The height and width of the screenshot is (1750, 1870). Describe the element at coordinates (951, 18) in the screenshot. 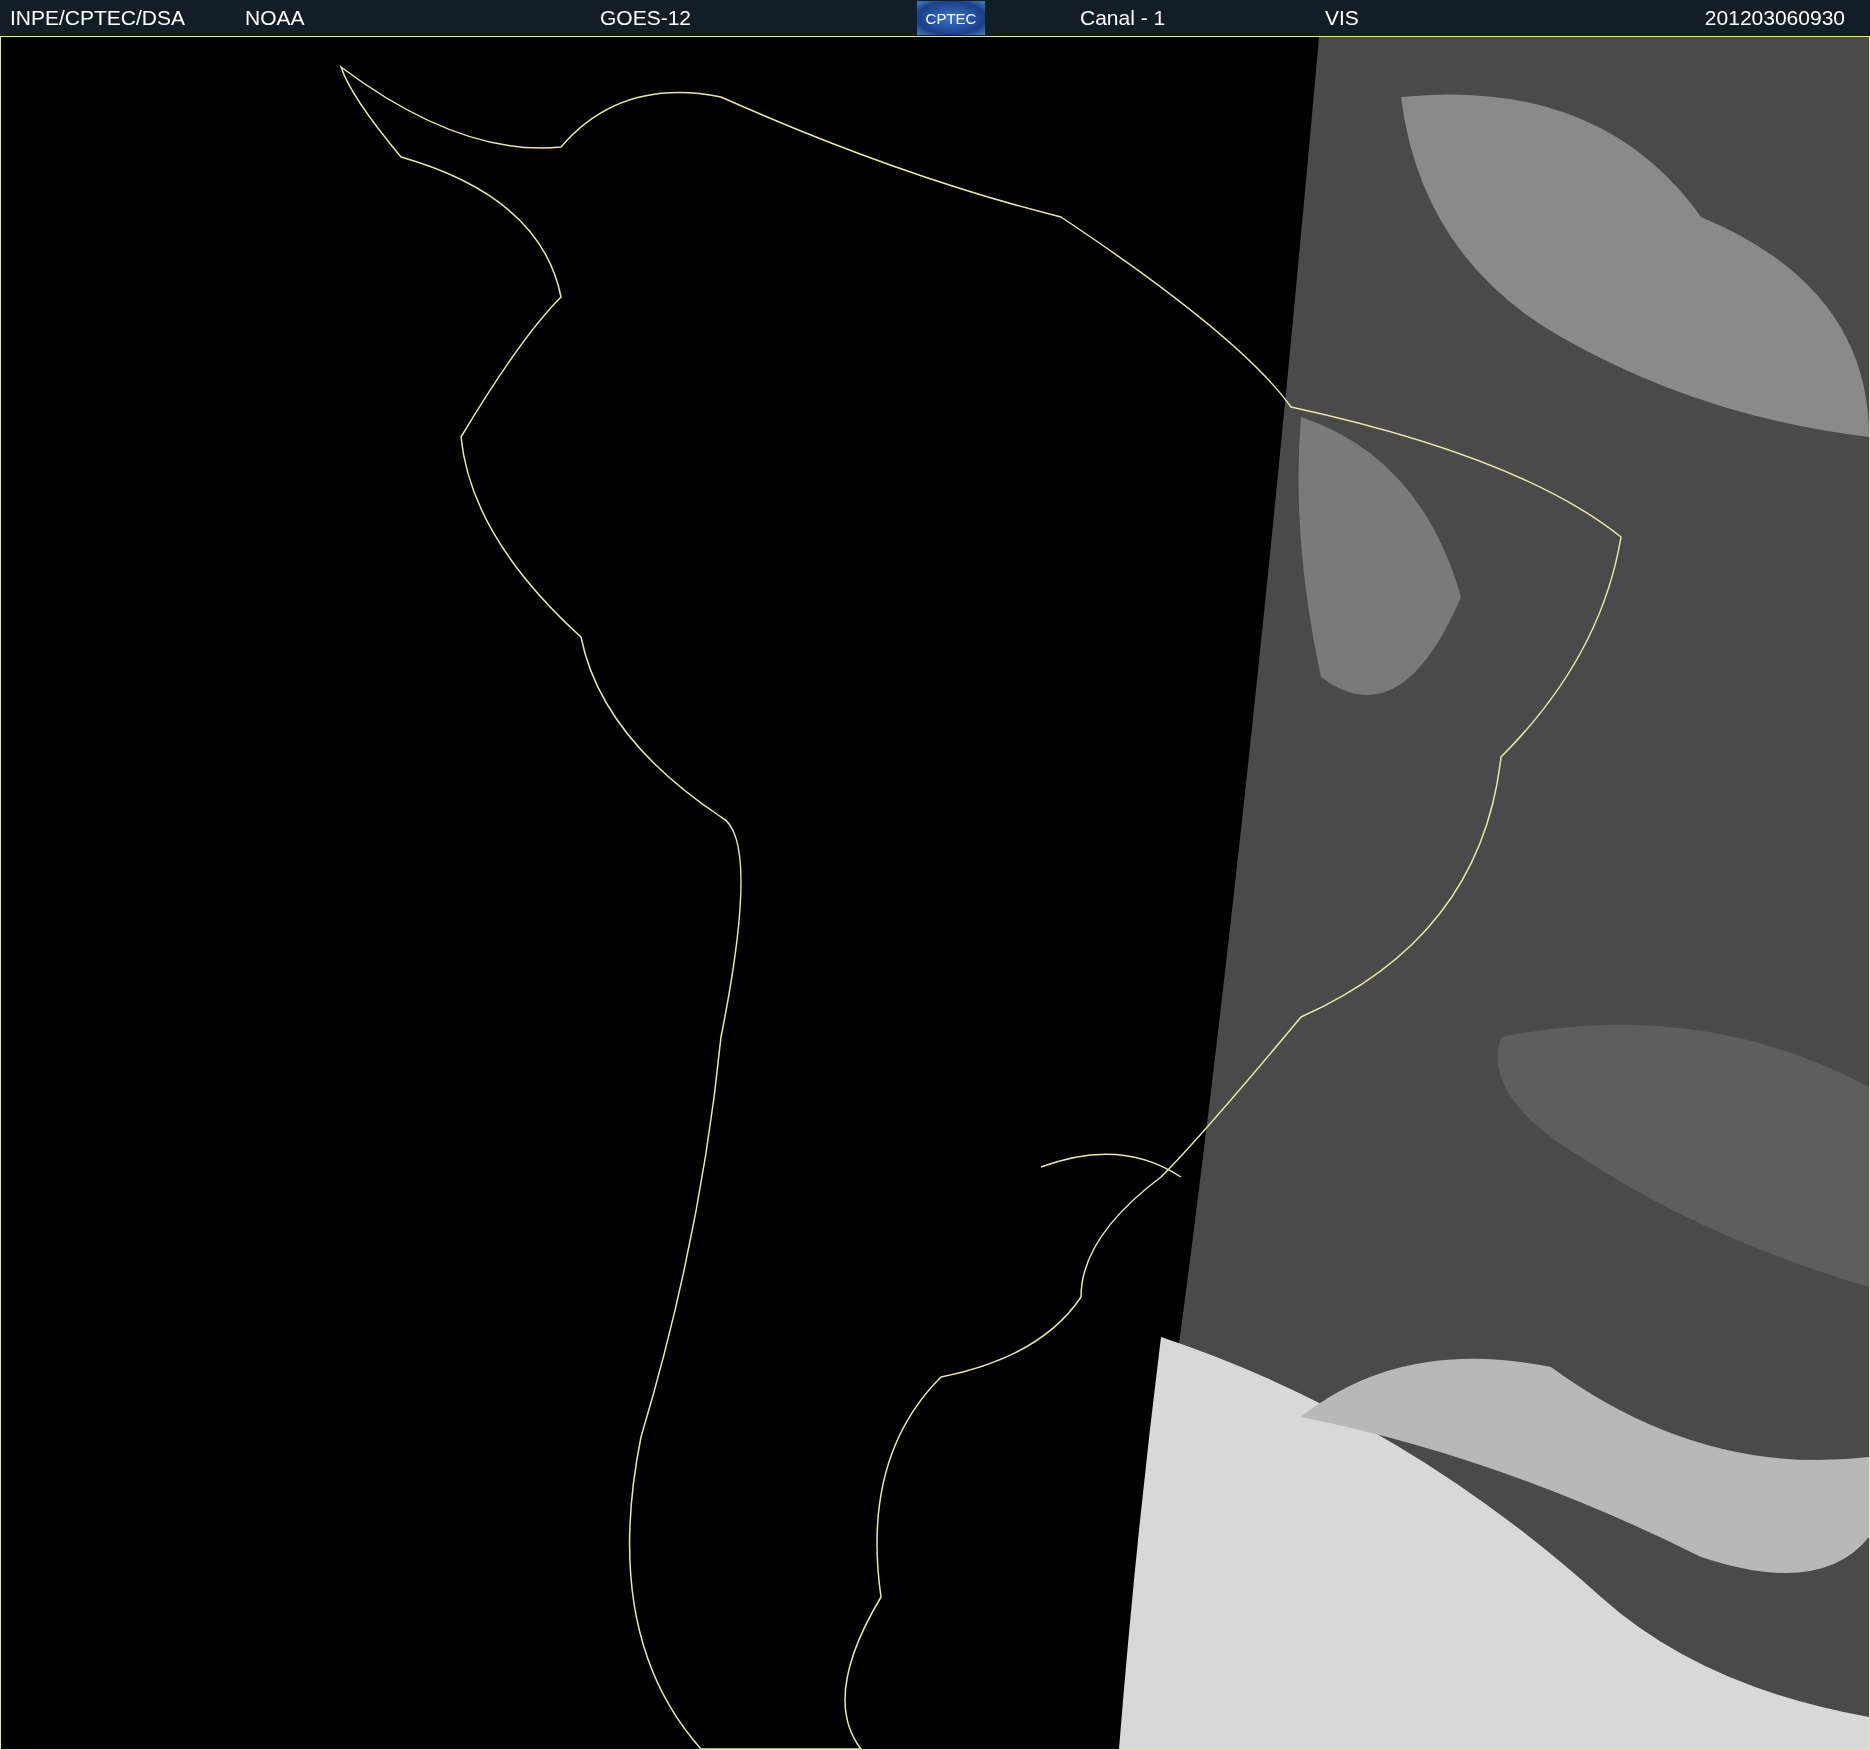

I see `logo: CPTEC` at that location.